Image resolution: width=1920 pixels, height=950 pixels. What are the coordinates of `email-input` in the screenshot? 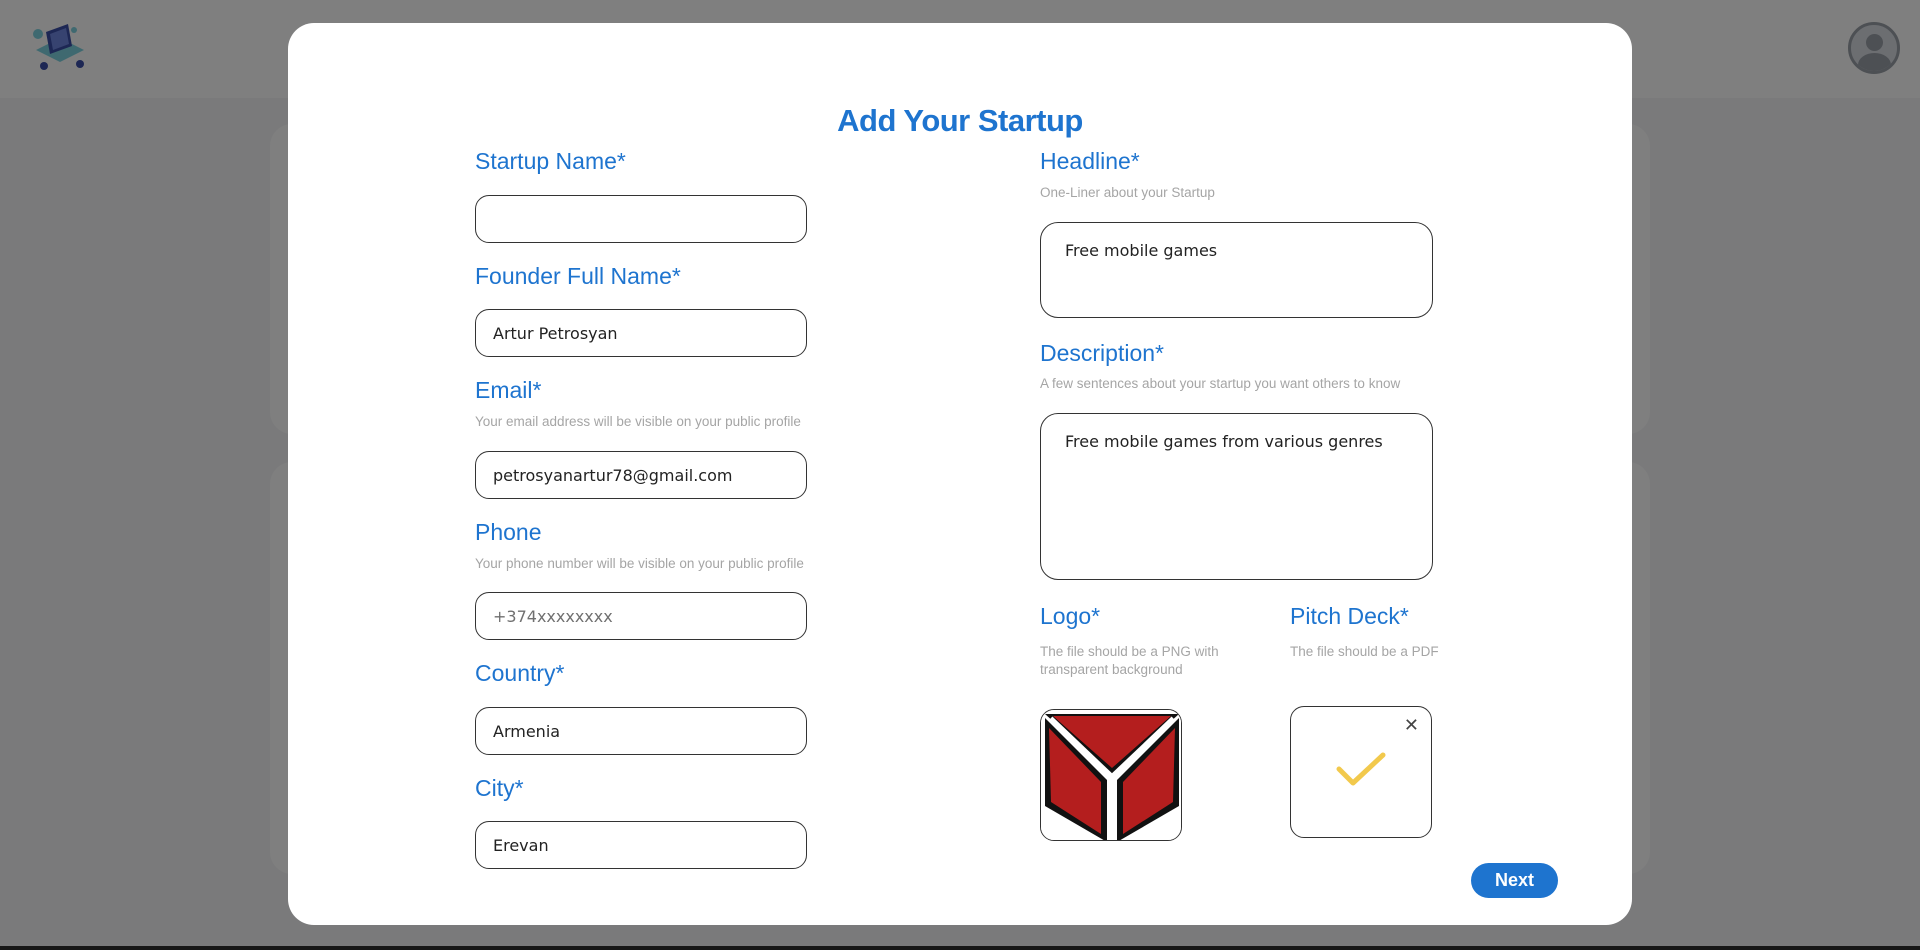 It's located at (641, 475).